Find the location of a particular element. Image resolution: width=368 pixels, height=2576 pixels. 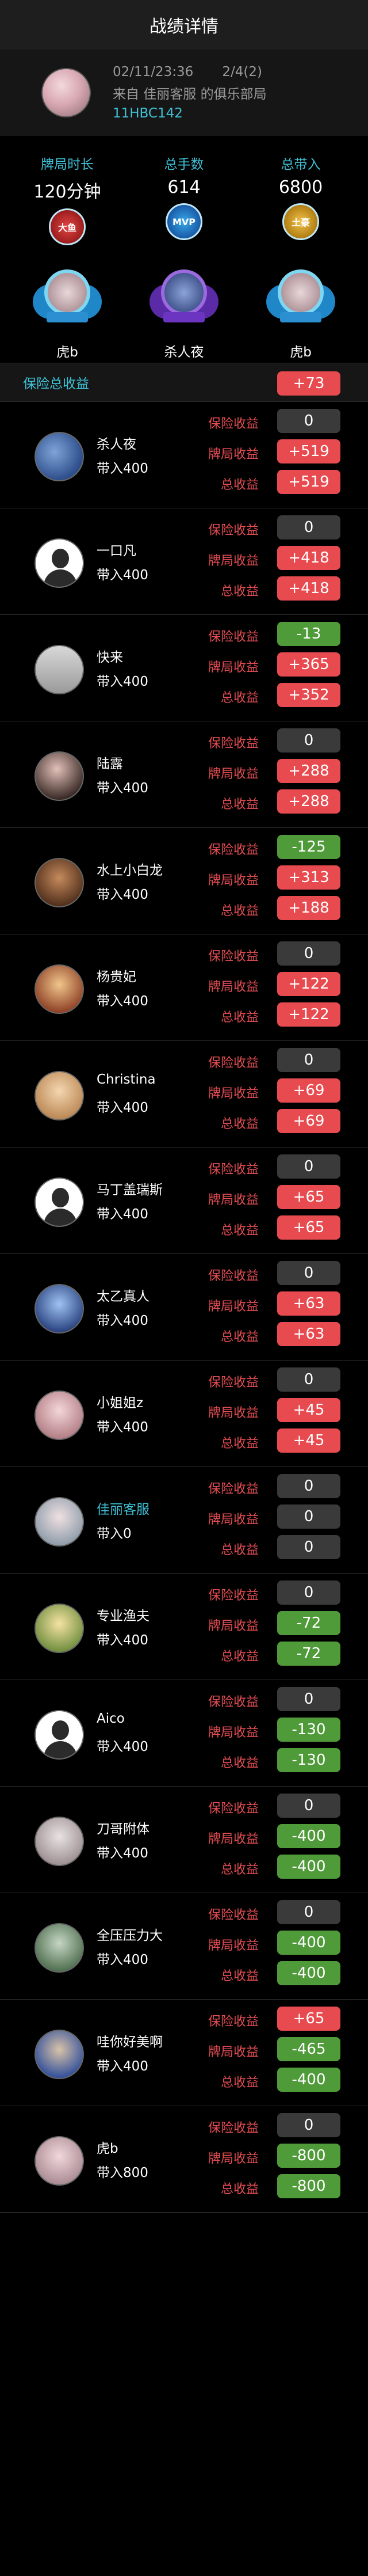

host-avatar is located at coordinates (66, 92).